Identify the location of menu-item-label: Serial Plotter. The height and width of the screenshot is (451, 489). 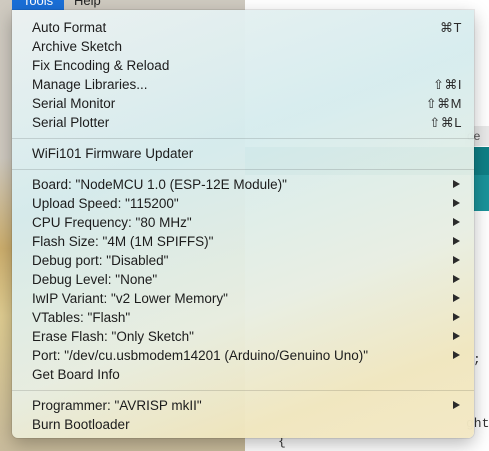
(71, 122).